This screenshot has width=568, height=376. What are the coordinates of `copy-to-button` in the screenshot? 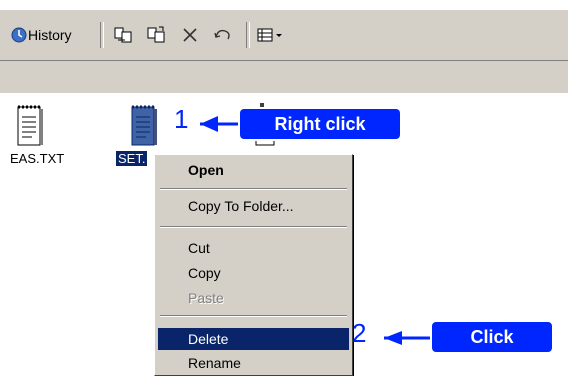 It's located at (157, 35).